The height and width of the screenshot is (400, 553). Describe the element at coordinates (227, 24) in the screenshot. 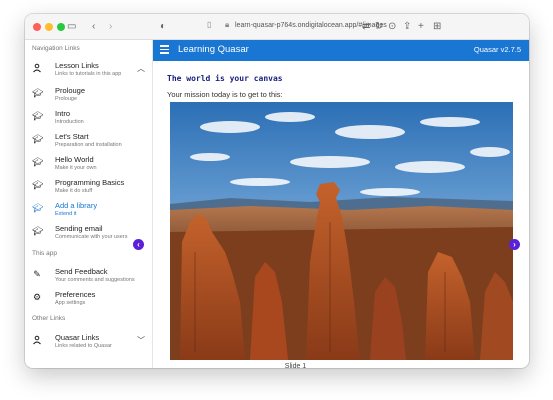

I see `lock-icon: 🔒︎` at that location.